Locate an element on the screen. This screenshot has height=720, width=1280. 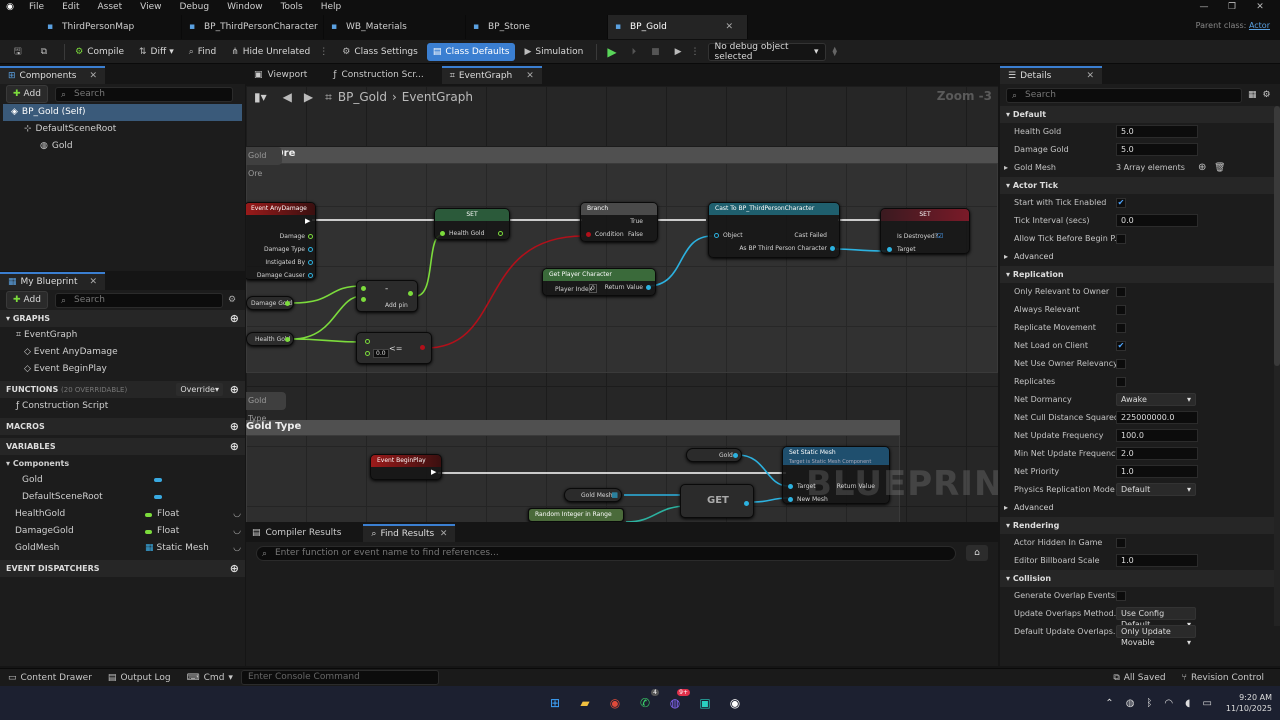
exec-out-pin: ▶ is located at coordinates (433, 472).